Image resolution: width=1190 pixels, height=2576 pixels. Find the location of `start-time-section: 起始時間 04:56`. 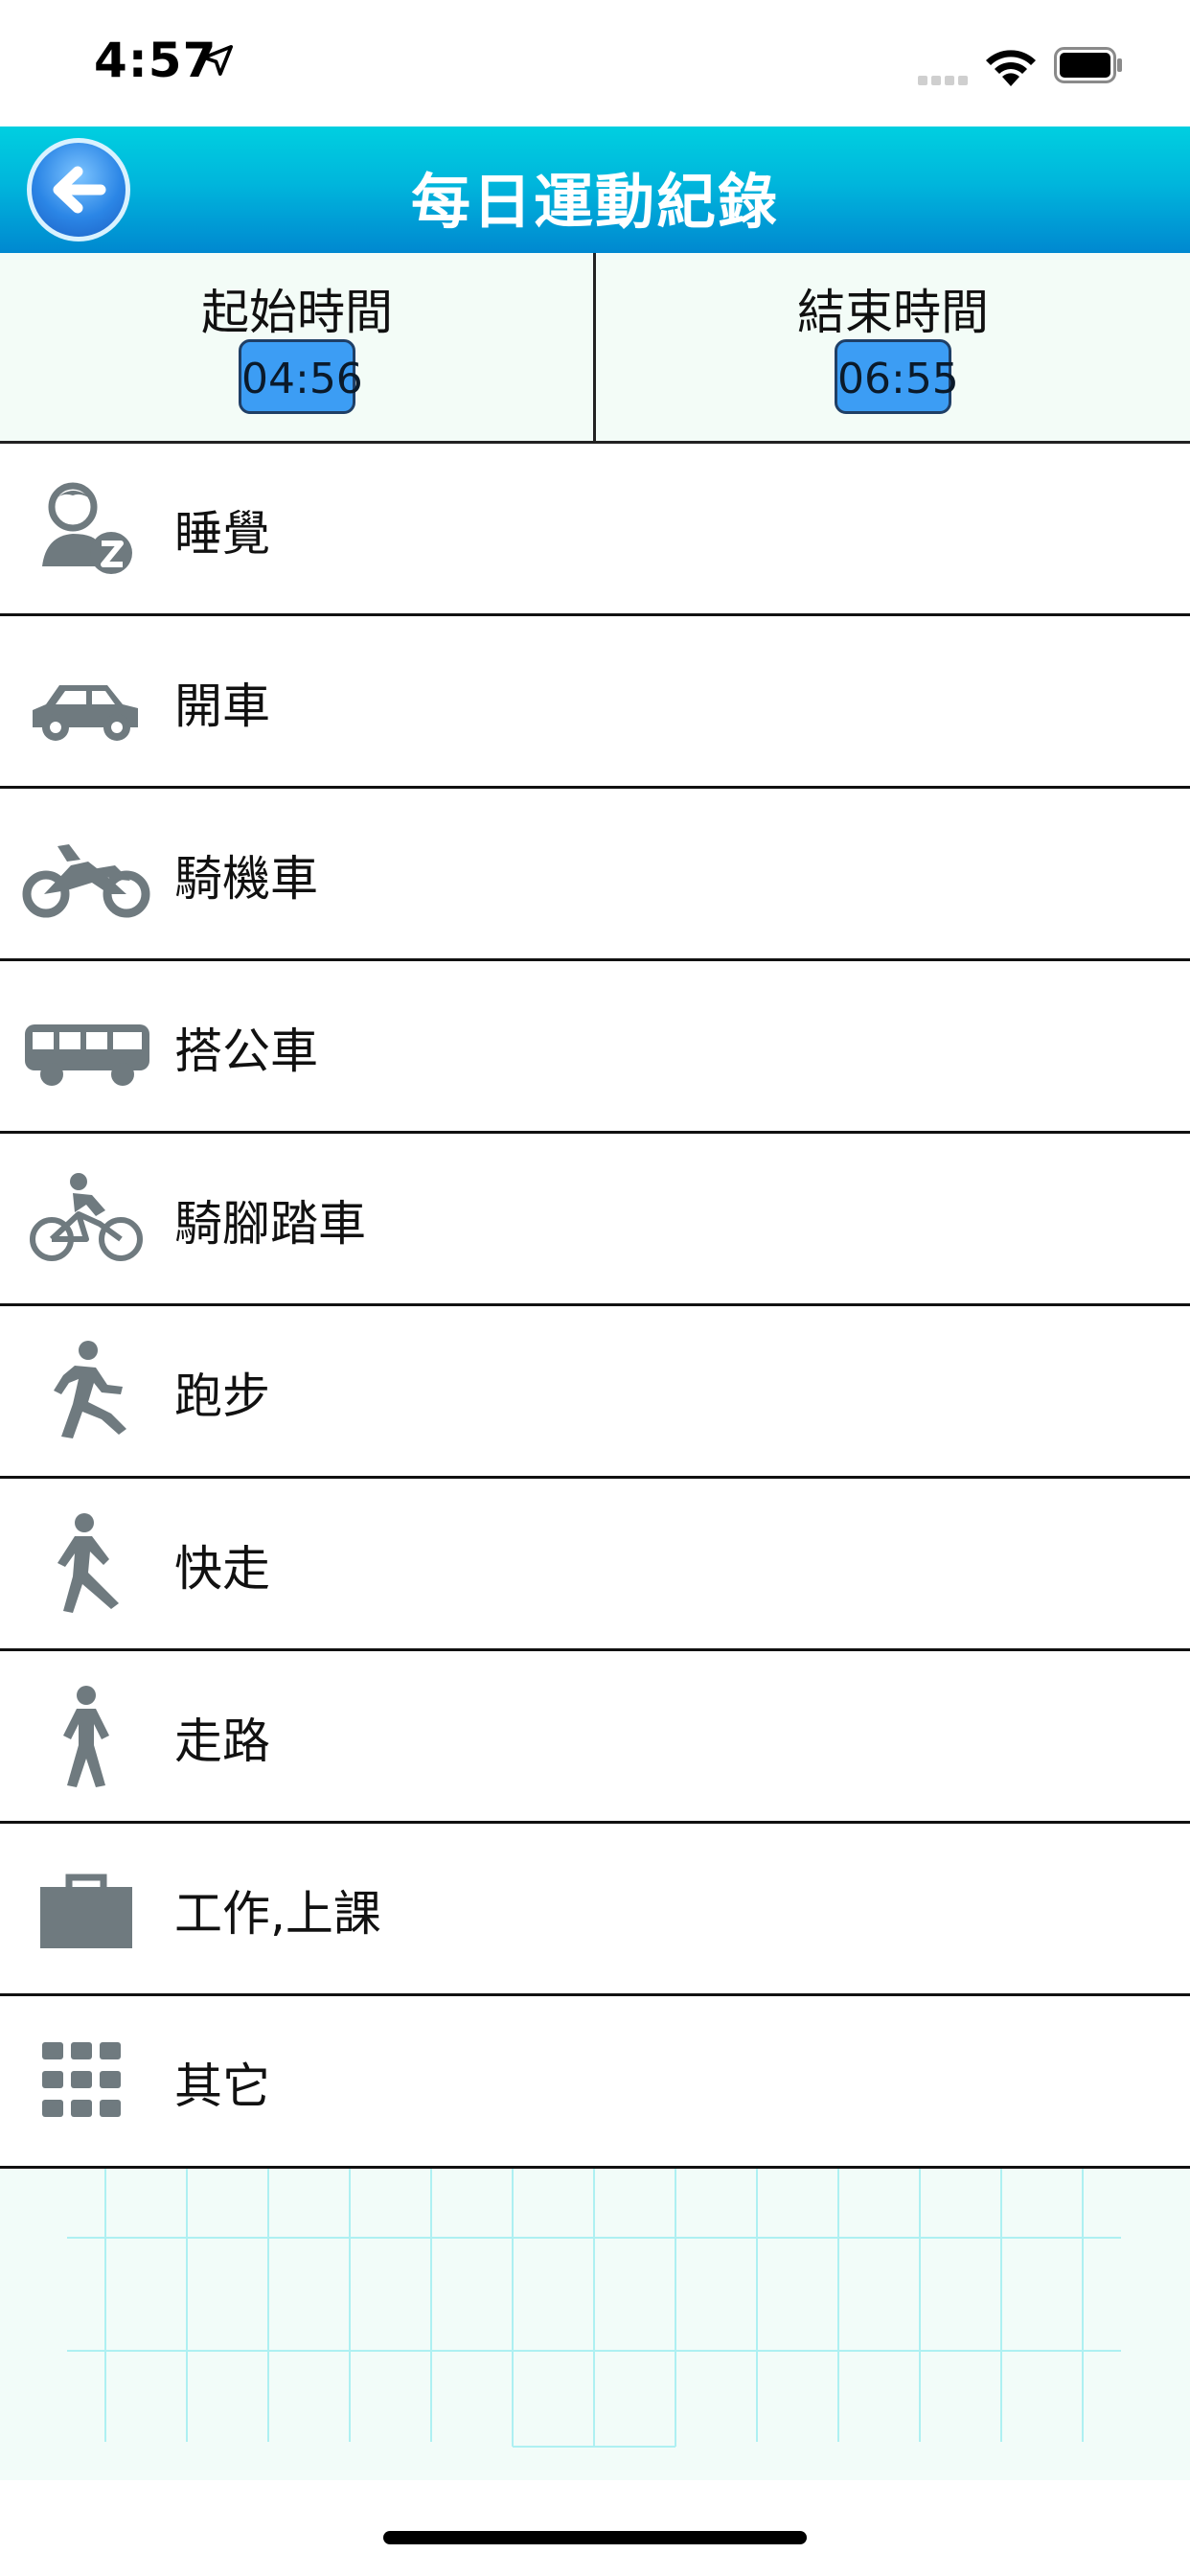

start-time-section: 起始時間 04:56 is located at coordinates (297, 347).